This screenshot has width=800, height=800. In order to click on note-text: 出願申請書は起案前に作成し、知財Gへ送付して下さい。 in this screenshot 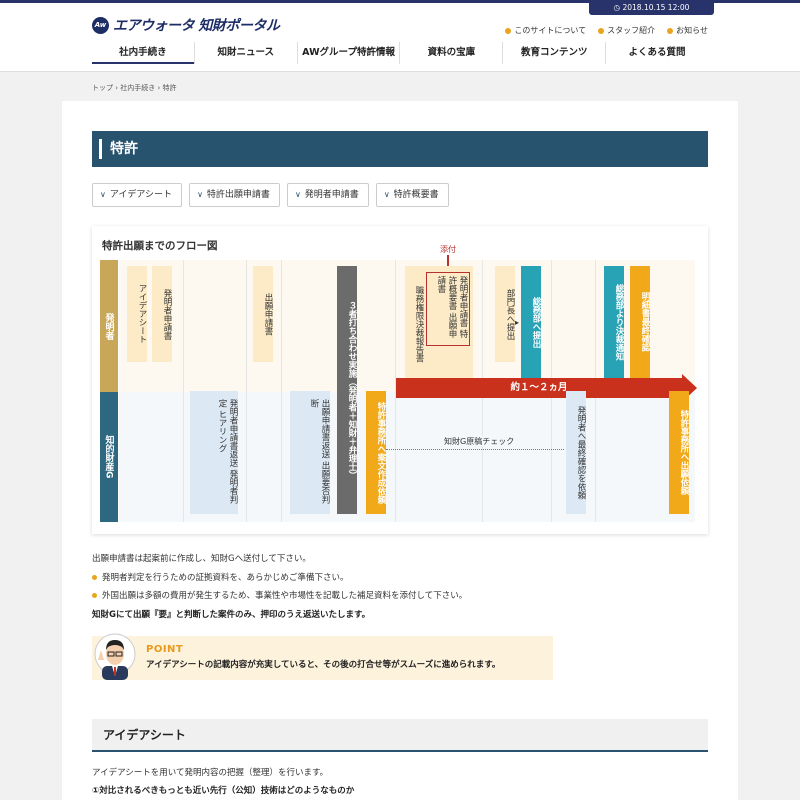, I will do `click(201, 559)`.